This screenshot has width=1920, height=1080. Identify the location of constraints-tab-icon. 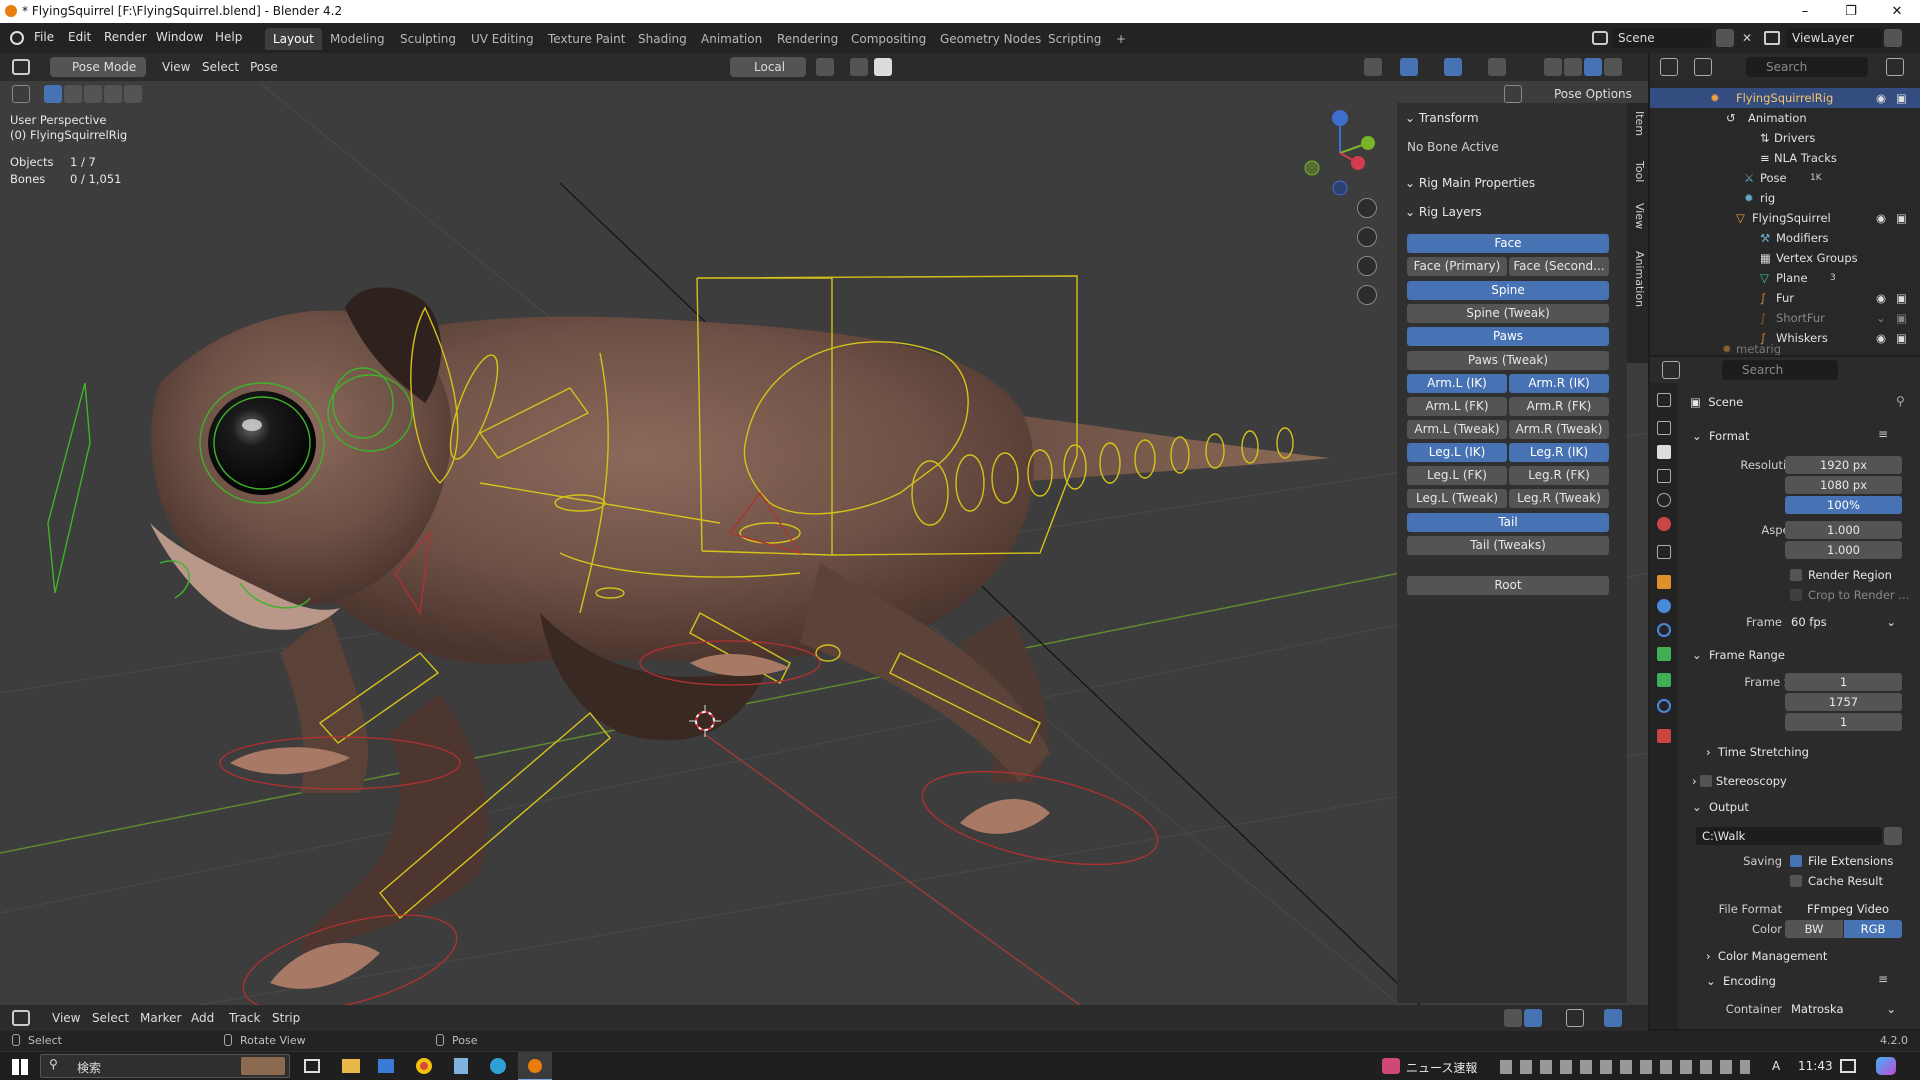
(1664, 630).